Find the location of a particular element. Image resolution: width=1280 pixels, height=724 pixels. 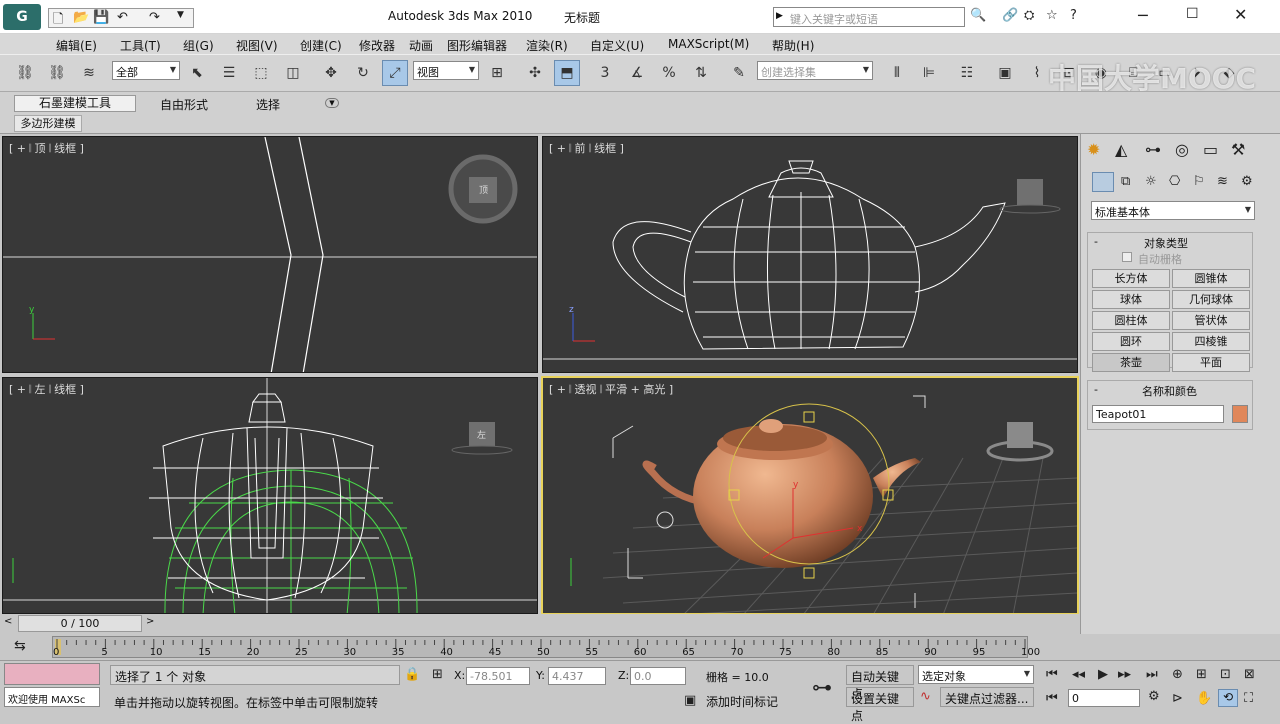

subscription-icon: 🔗 is located at coordinates (1010, 15).